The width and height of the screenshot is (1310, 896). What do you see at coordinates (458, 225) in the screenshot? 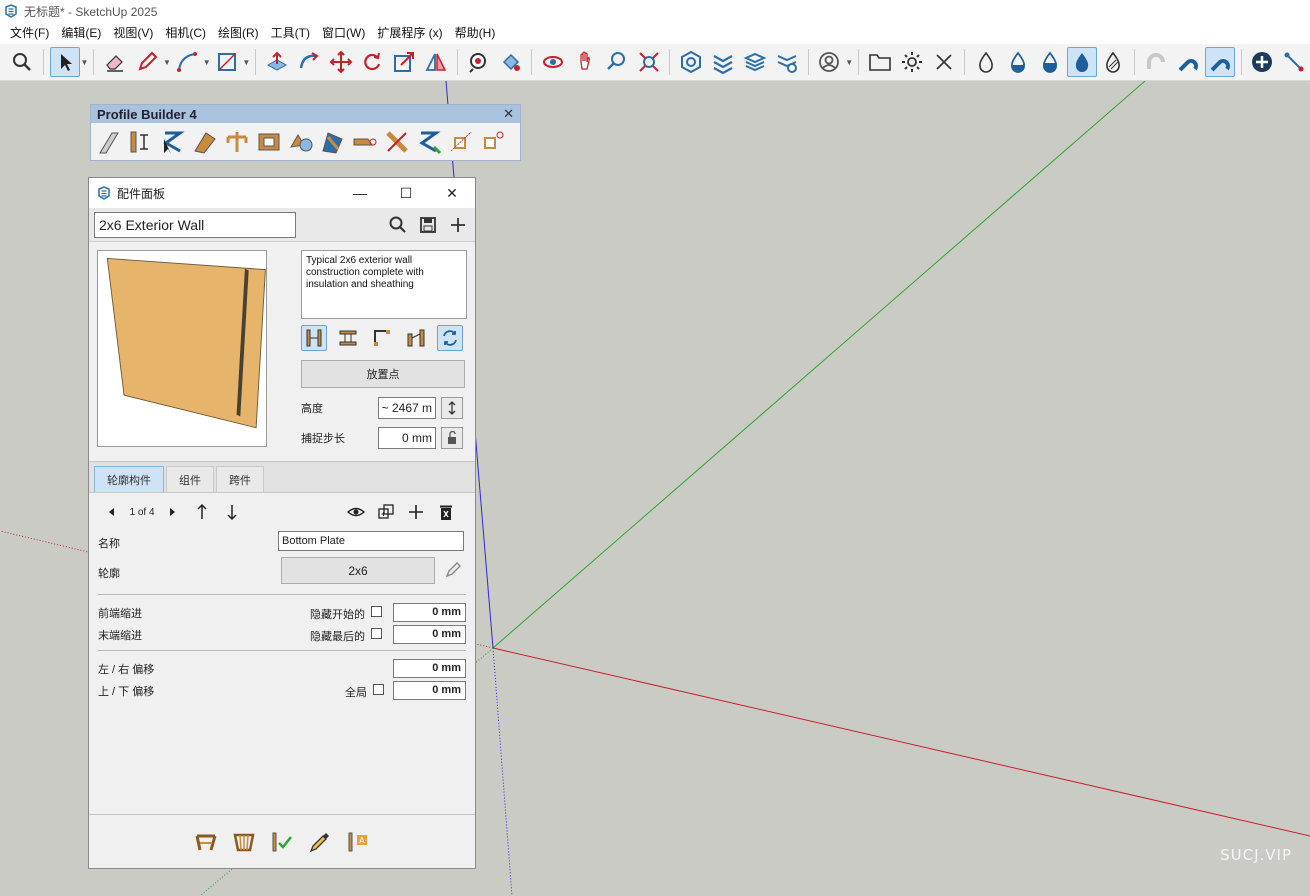
I see `add-icon` at bounding box center [458, 225].